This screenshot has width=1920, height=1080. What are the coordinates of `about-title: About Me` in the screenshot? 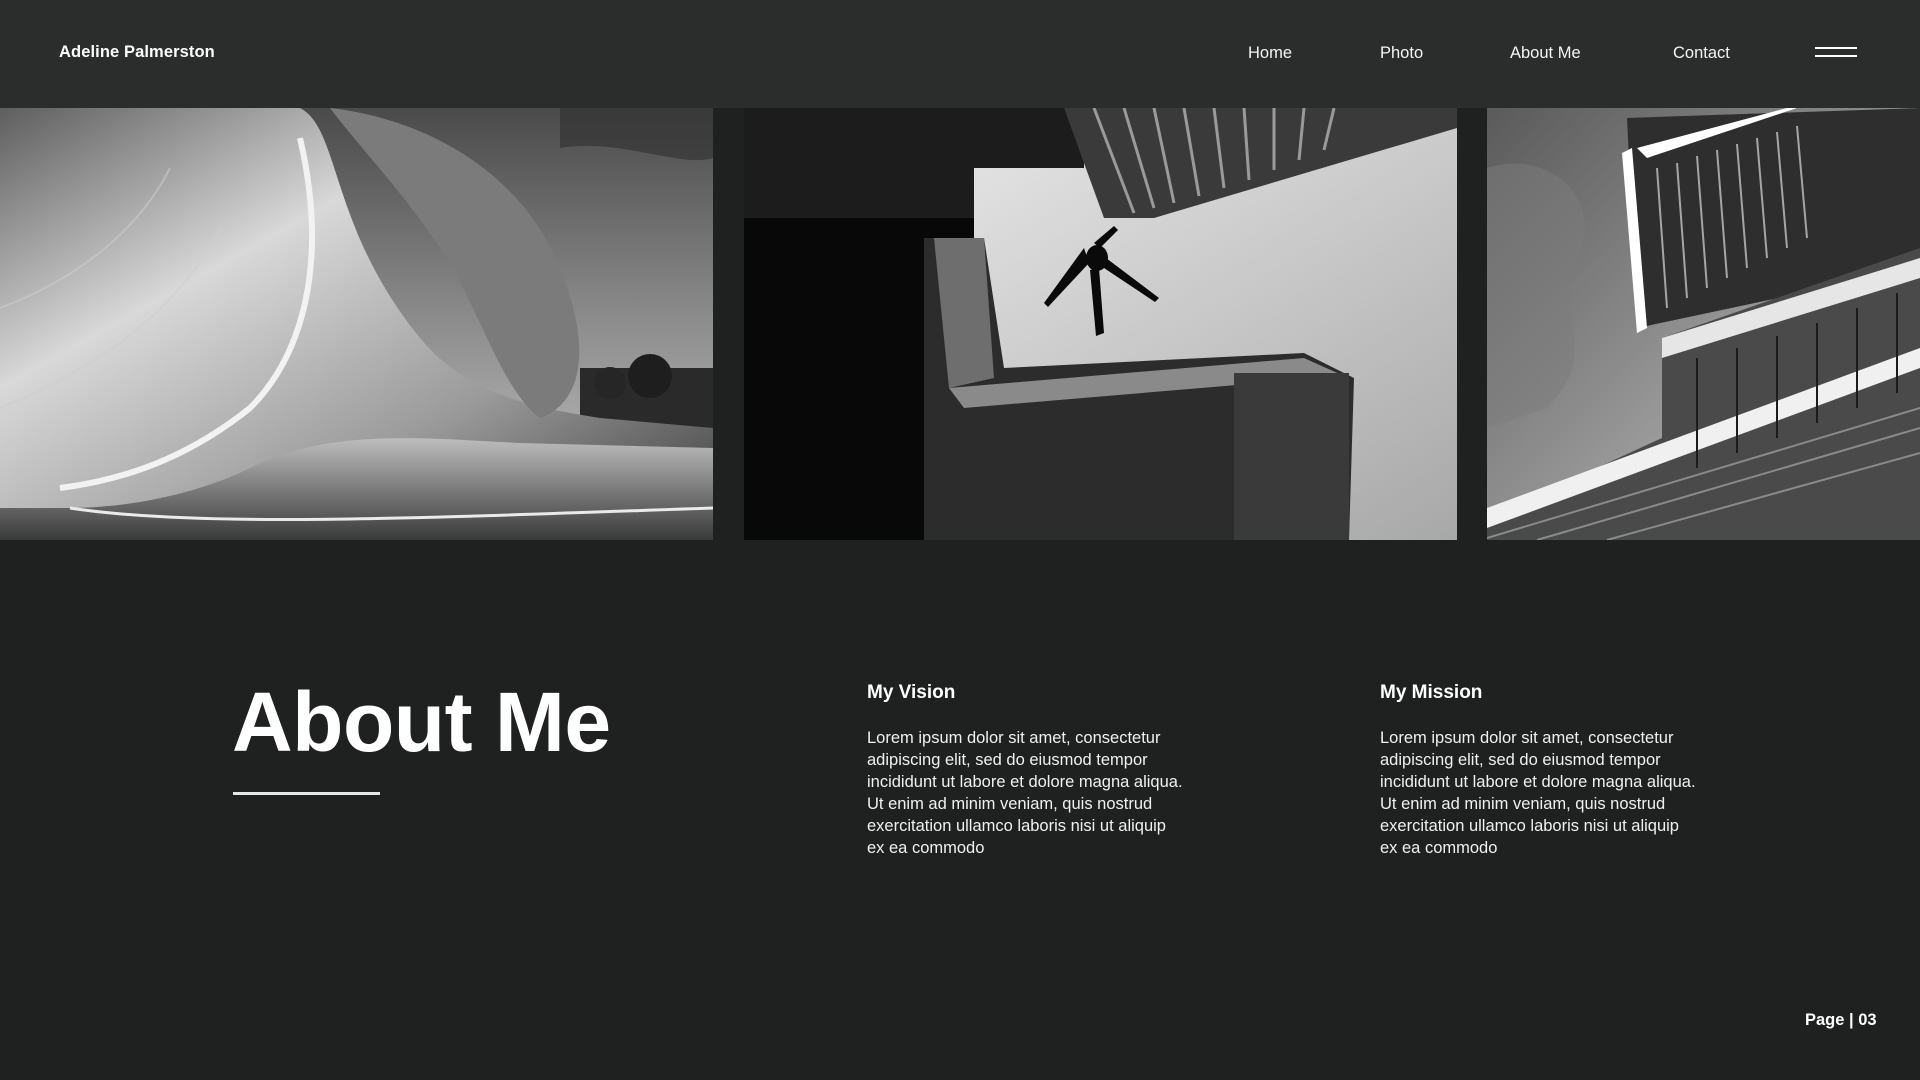 It's located at (421, 722).